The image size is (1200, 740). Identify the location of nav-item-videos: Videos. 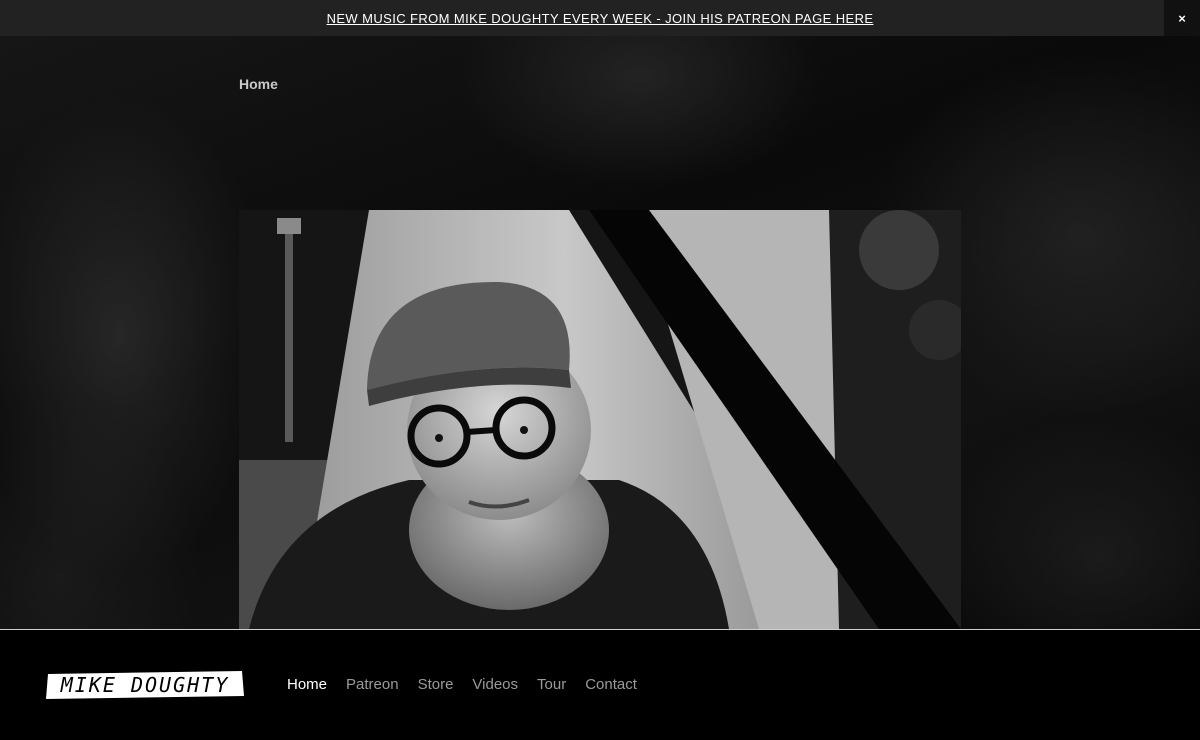
(495, 684).